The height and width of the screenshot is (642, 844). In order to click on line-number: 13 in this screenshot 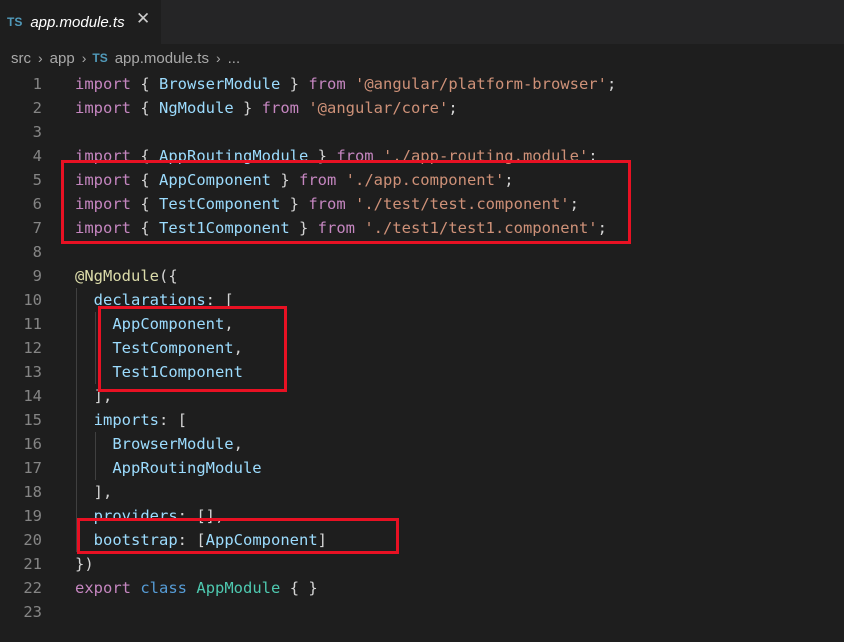, I will do `click(32, 372)`.